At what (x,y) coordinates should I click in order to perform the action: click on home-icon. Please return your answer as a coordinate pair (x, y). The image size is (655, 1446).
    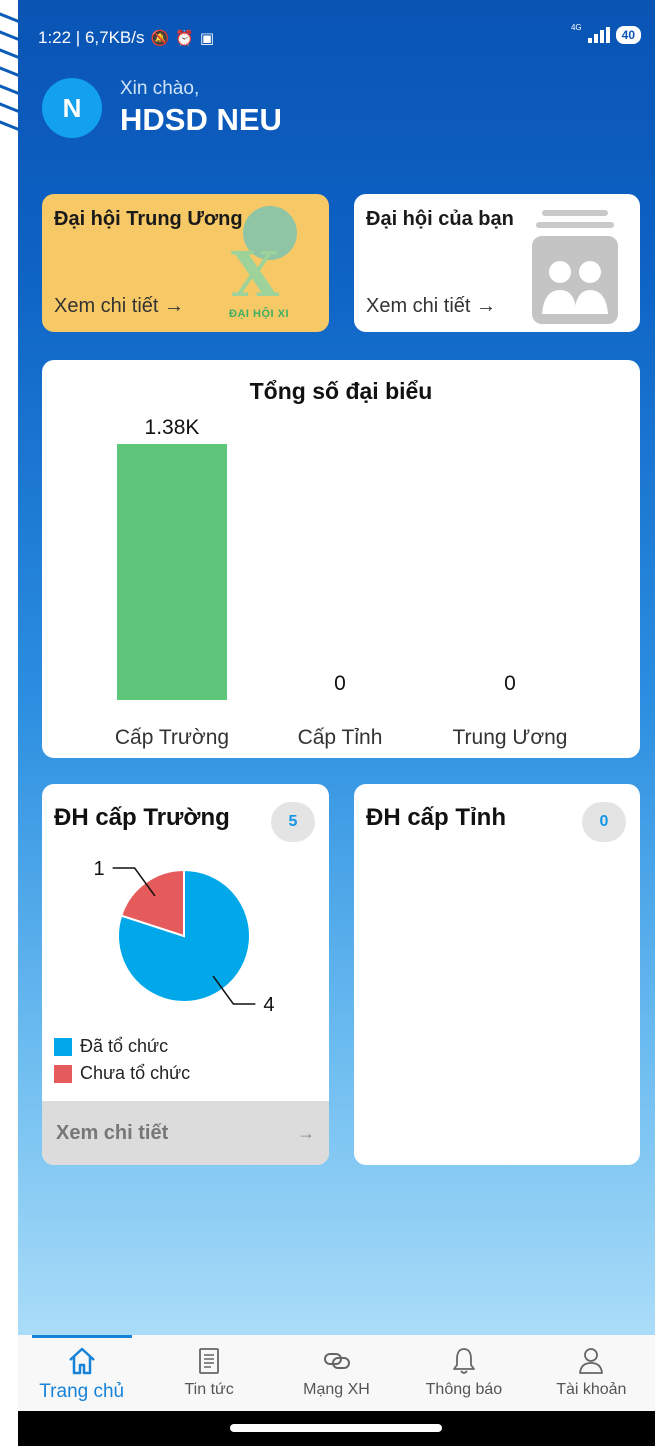
    Looking at the image, I should click on (81, 1361).